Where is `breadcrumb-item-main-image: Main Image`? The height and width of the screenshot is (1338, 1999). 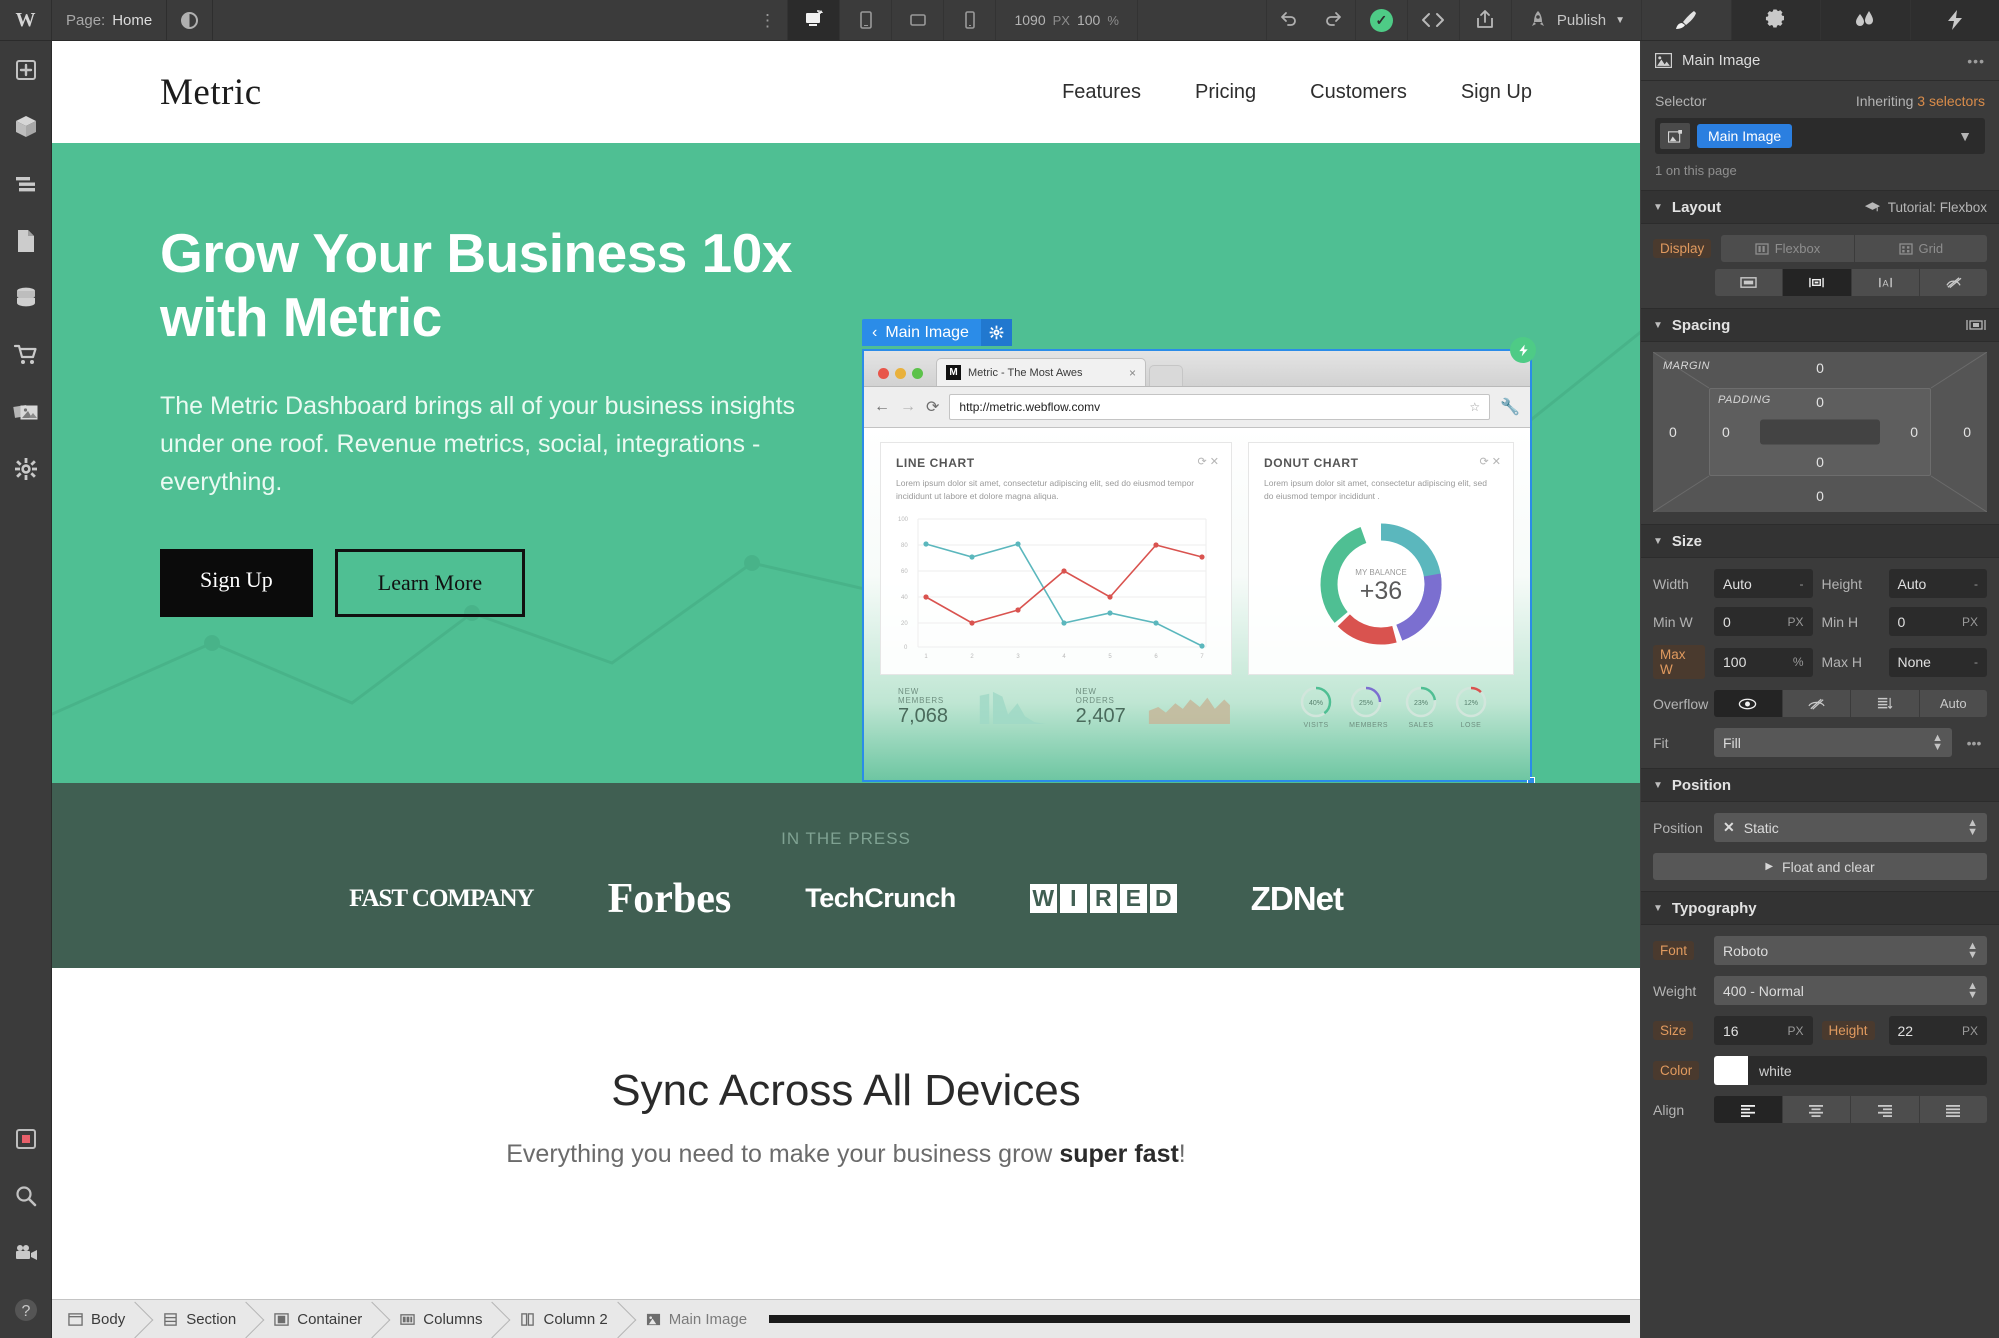
breadcrumb-item-main-image: Main Image is located at coordinates (699, 1319).